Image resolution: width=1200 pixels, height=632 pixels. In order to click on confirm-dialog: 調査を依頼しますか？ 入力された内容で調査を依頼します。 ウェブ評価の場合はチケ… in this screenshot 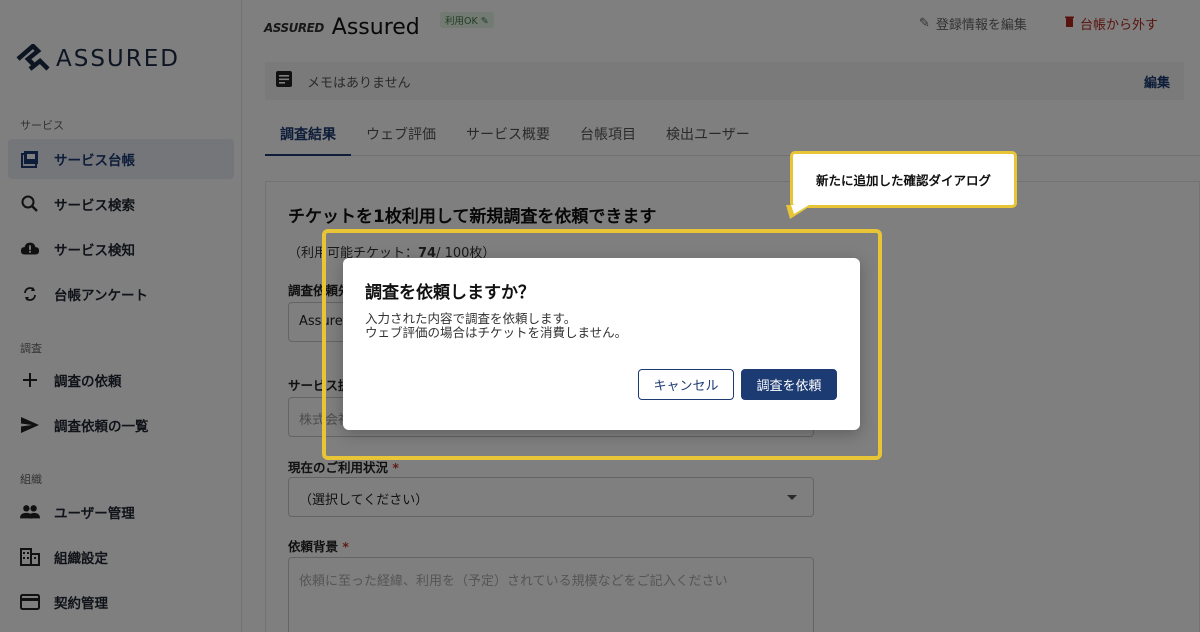, I will do `click(601, 344)`.